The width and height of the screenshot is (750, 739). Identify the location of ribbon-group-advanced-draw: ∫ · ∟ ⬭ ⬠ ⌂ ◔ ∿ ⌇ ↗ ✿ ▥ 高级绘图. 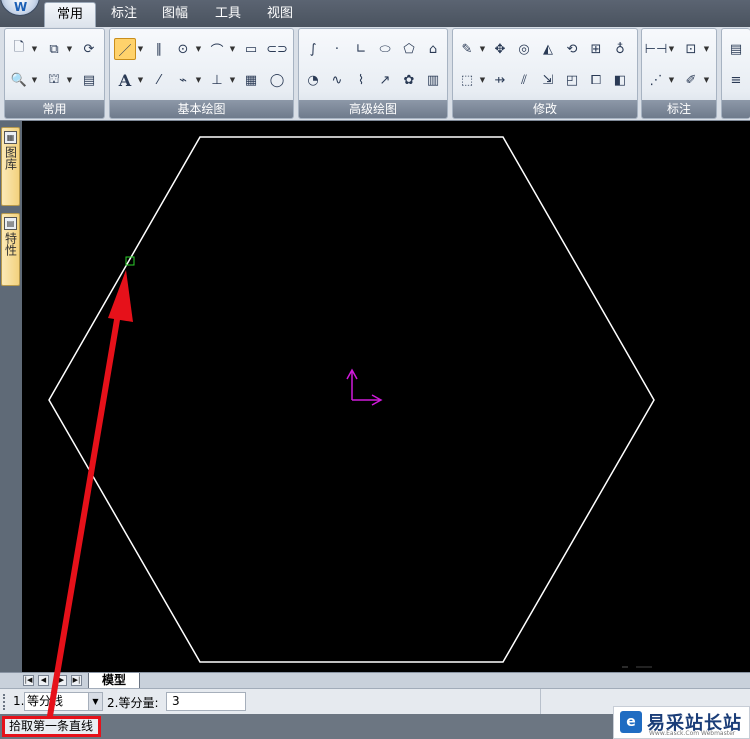
(373, 73).